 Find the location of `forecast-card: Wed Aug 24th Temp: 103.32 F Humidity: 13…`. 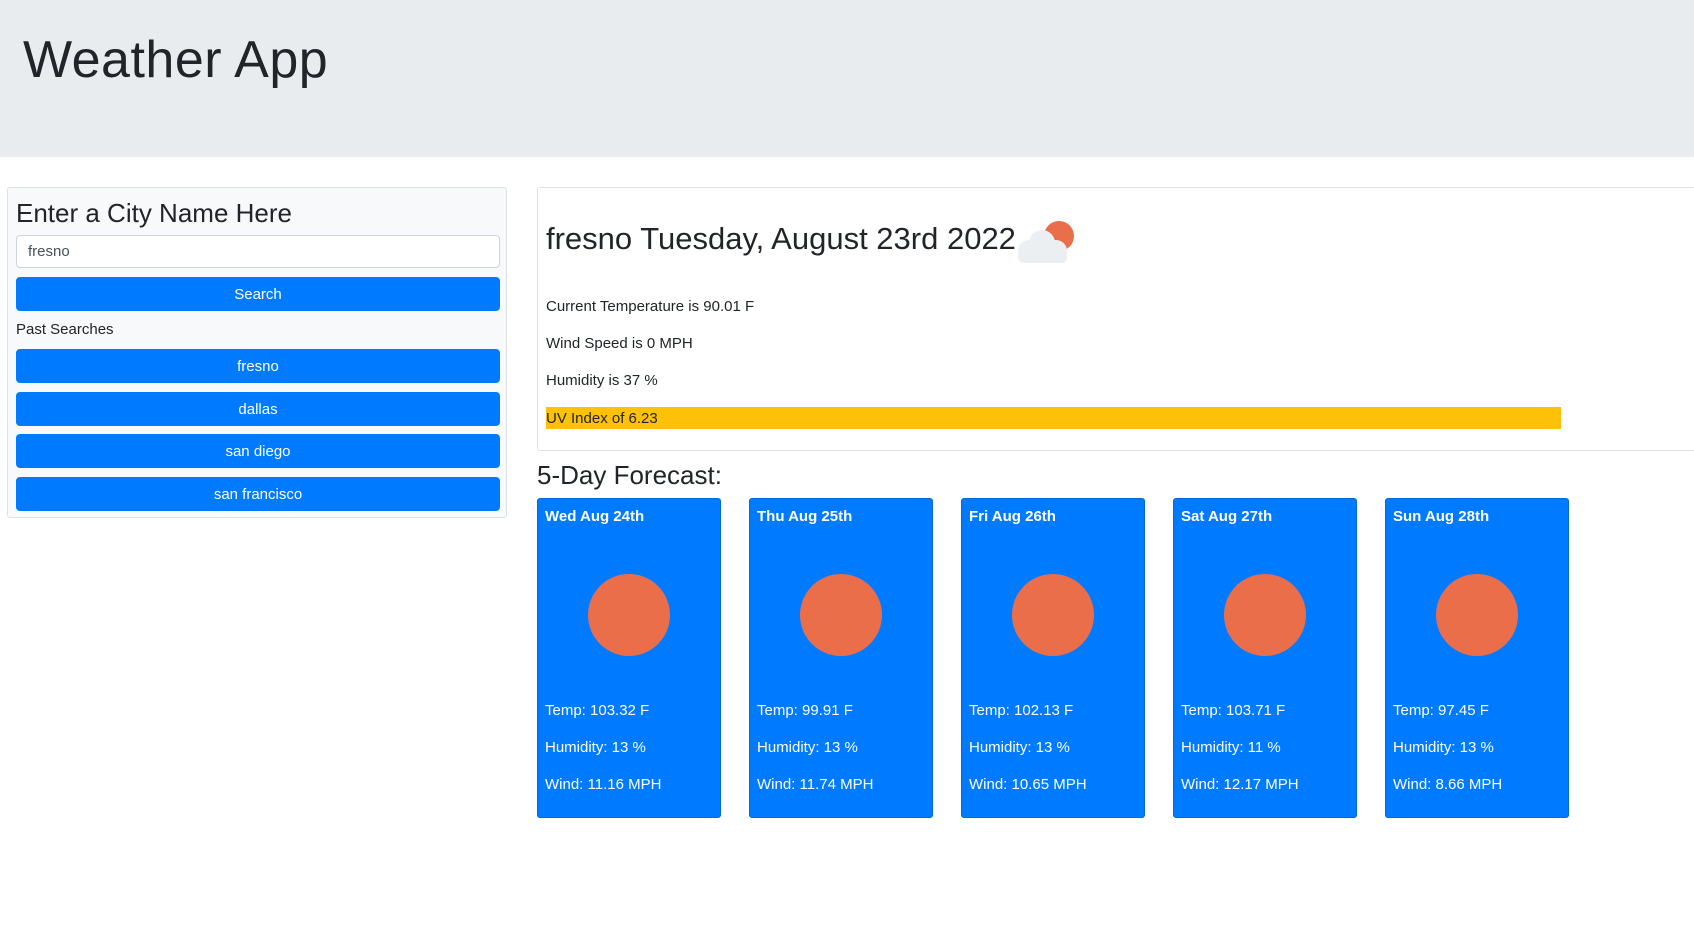

forecast-card: Wed Aug 24th Temp: 103.32 F Humidity: 13… is located at coordinates (629, 658).